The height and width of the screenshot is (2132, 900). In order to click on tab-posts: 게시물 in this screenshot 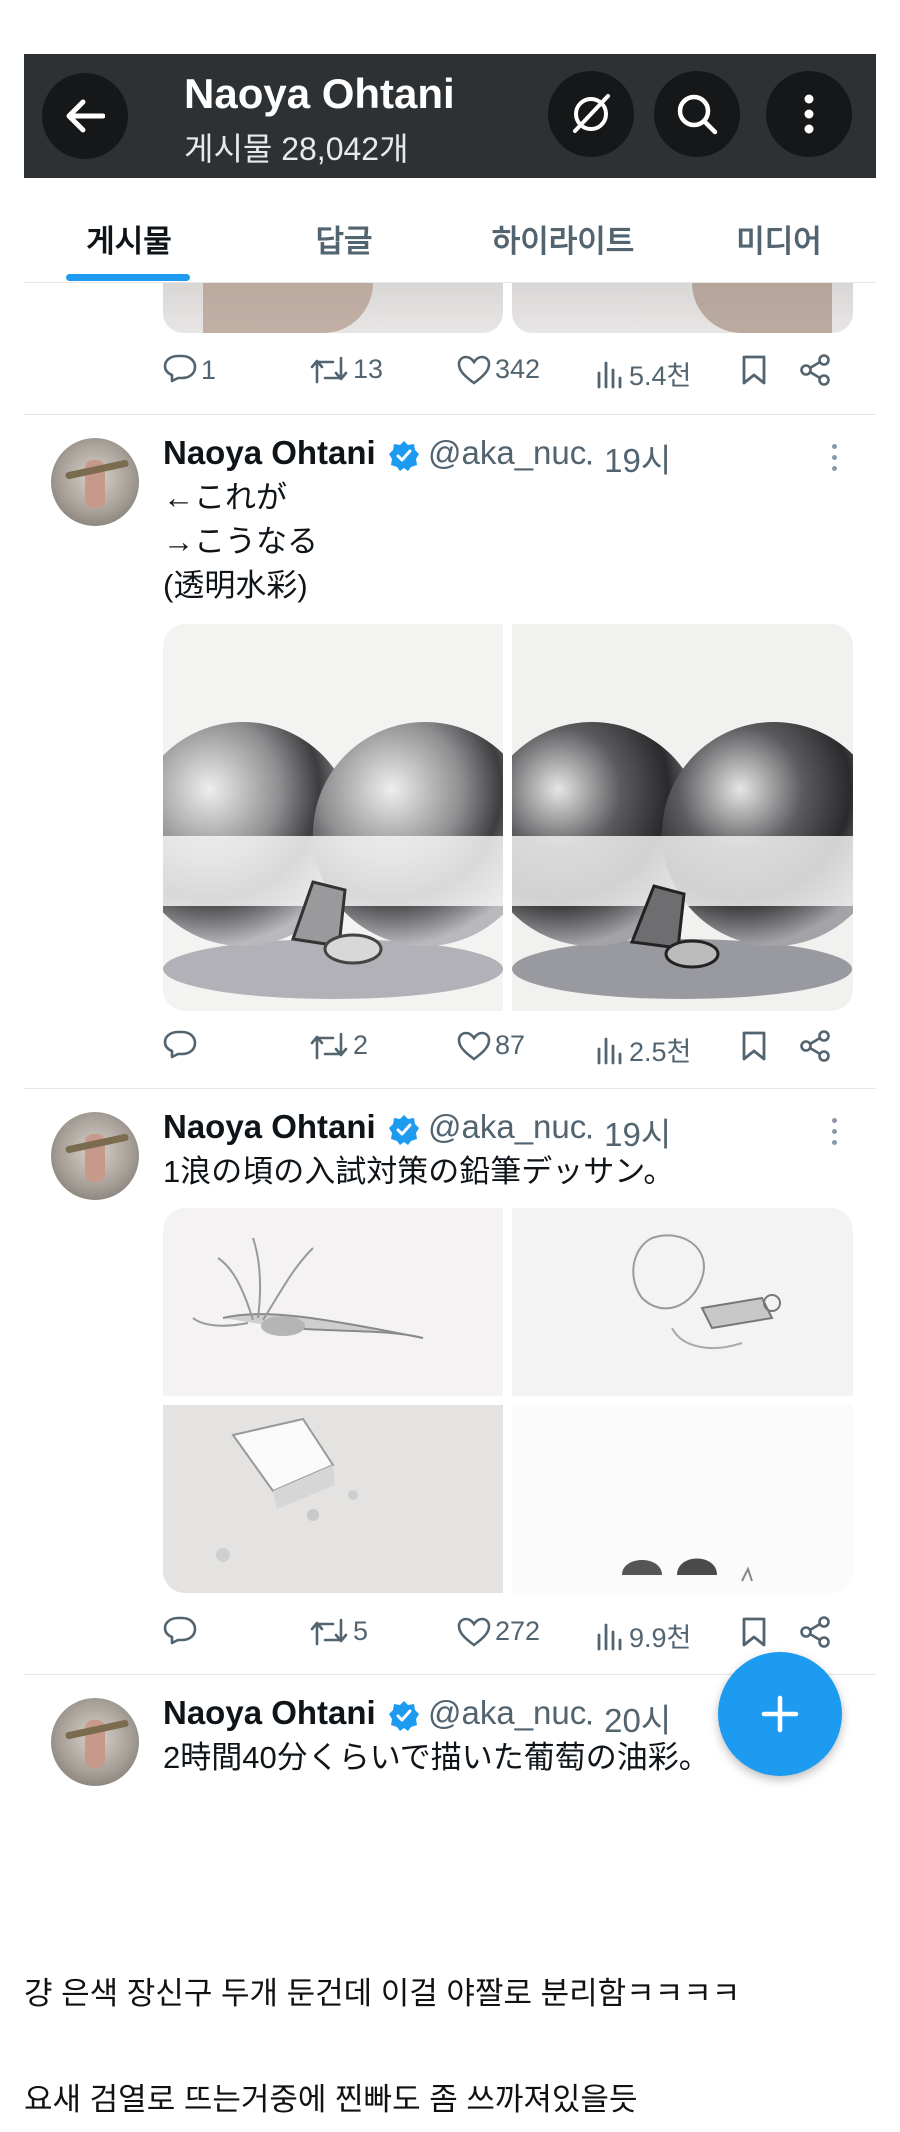, I will do `click(129, 238)`.